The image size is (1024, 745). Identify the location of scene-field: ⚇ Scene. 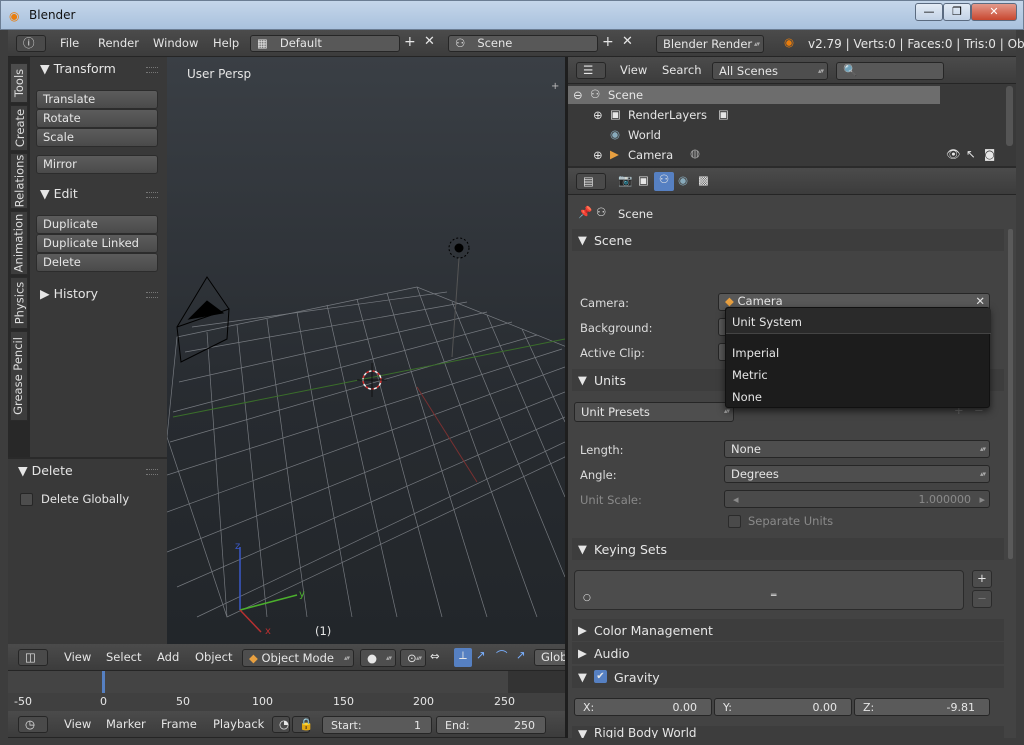
(523, 43).